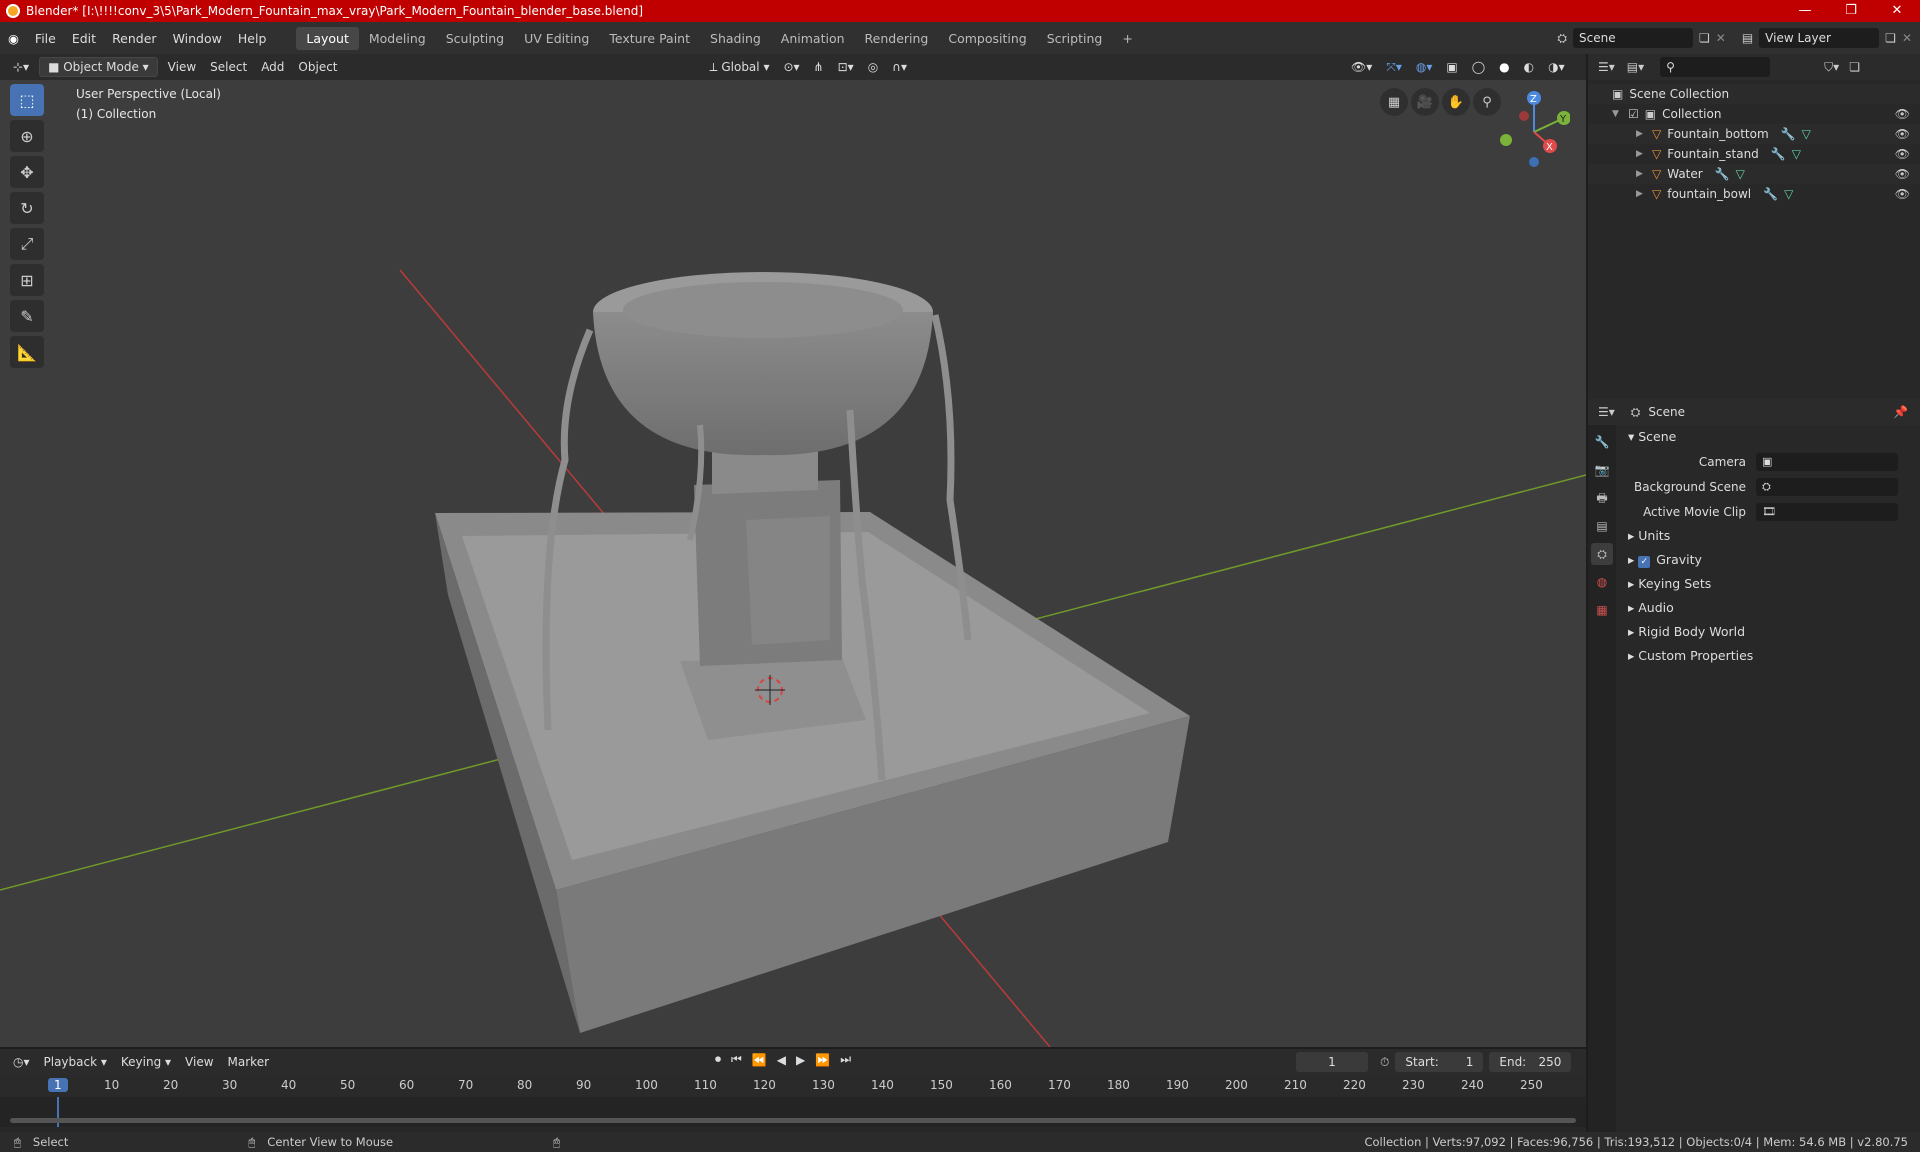 The width and height of the screenshot is (1920, 1152). Describe the element at coordinates (1754, 154) in the screenshot. I see `tree-object-fountain-stand: ▶ ▽ Fountain_stand 🔧 ▽ 👁` at that location.